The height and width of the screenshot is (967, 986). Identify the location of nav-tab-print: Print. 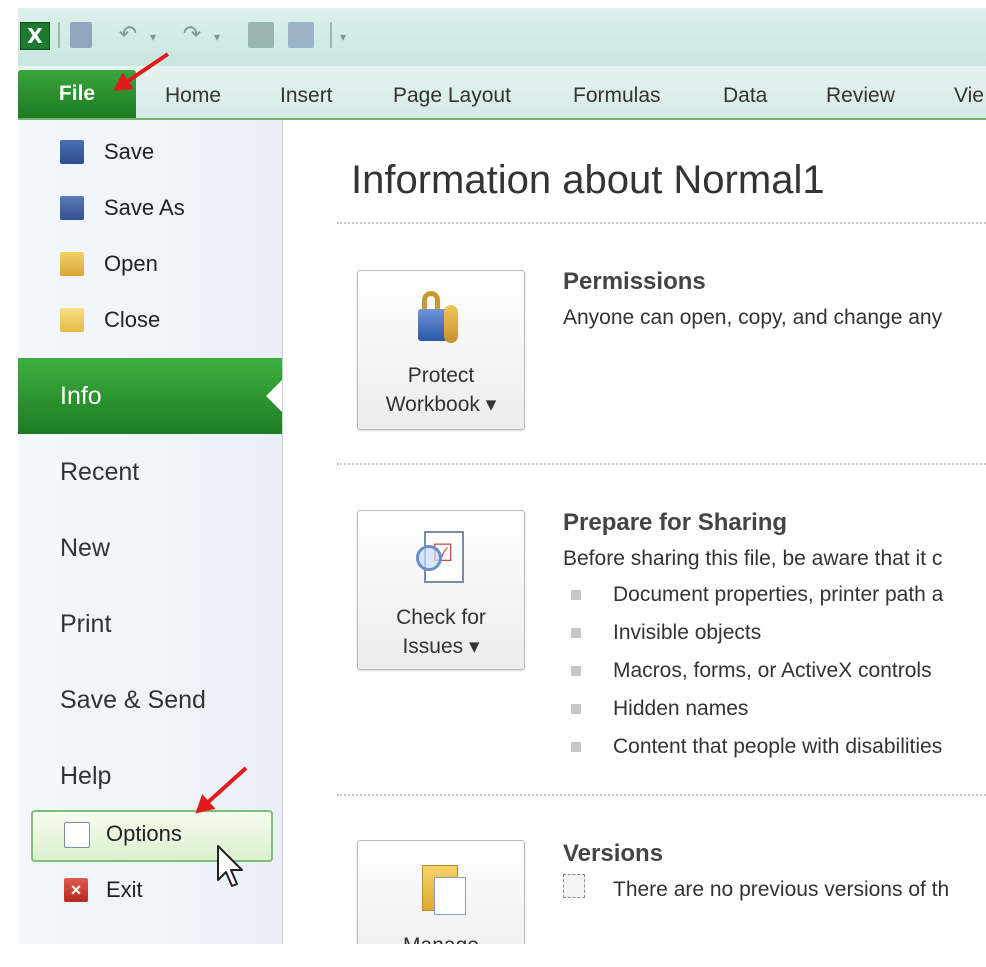
(150, 624).